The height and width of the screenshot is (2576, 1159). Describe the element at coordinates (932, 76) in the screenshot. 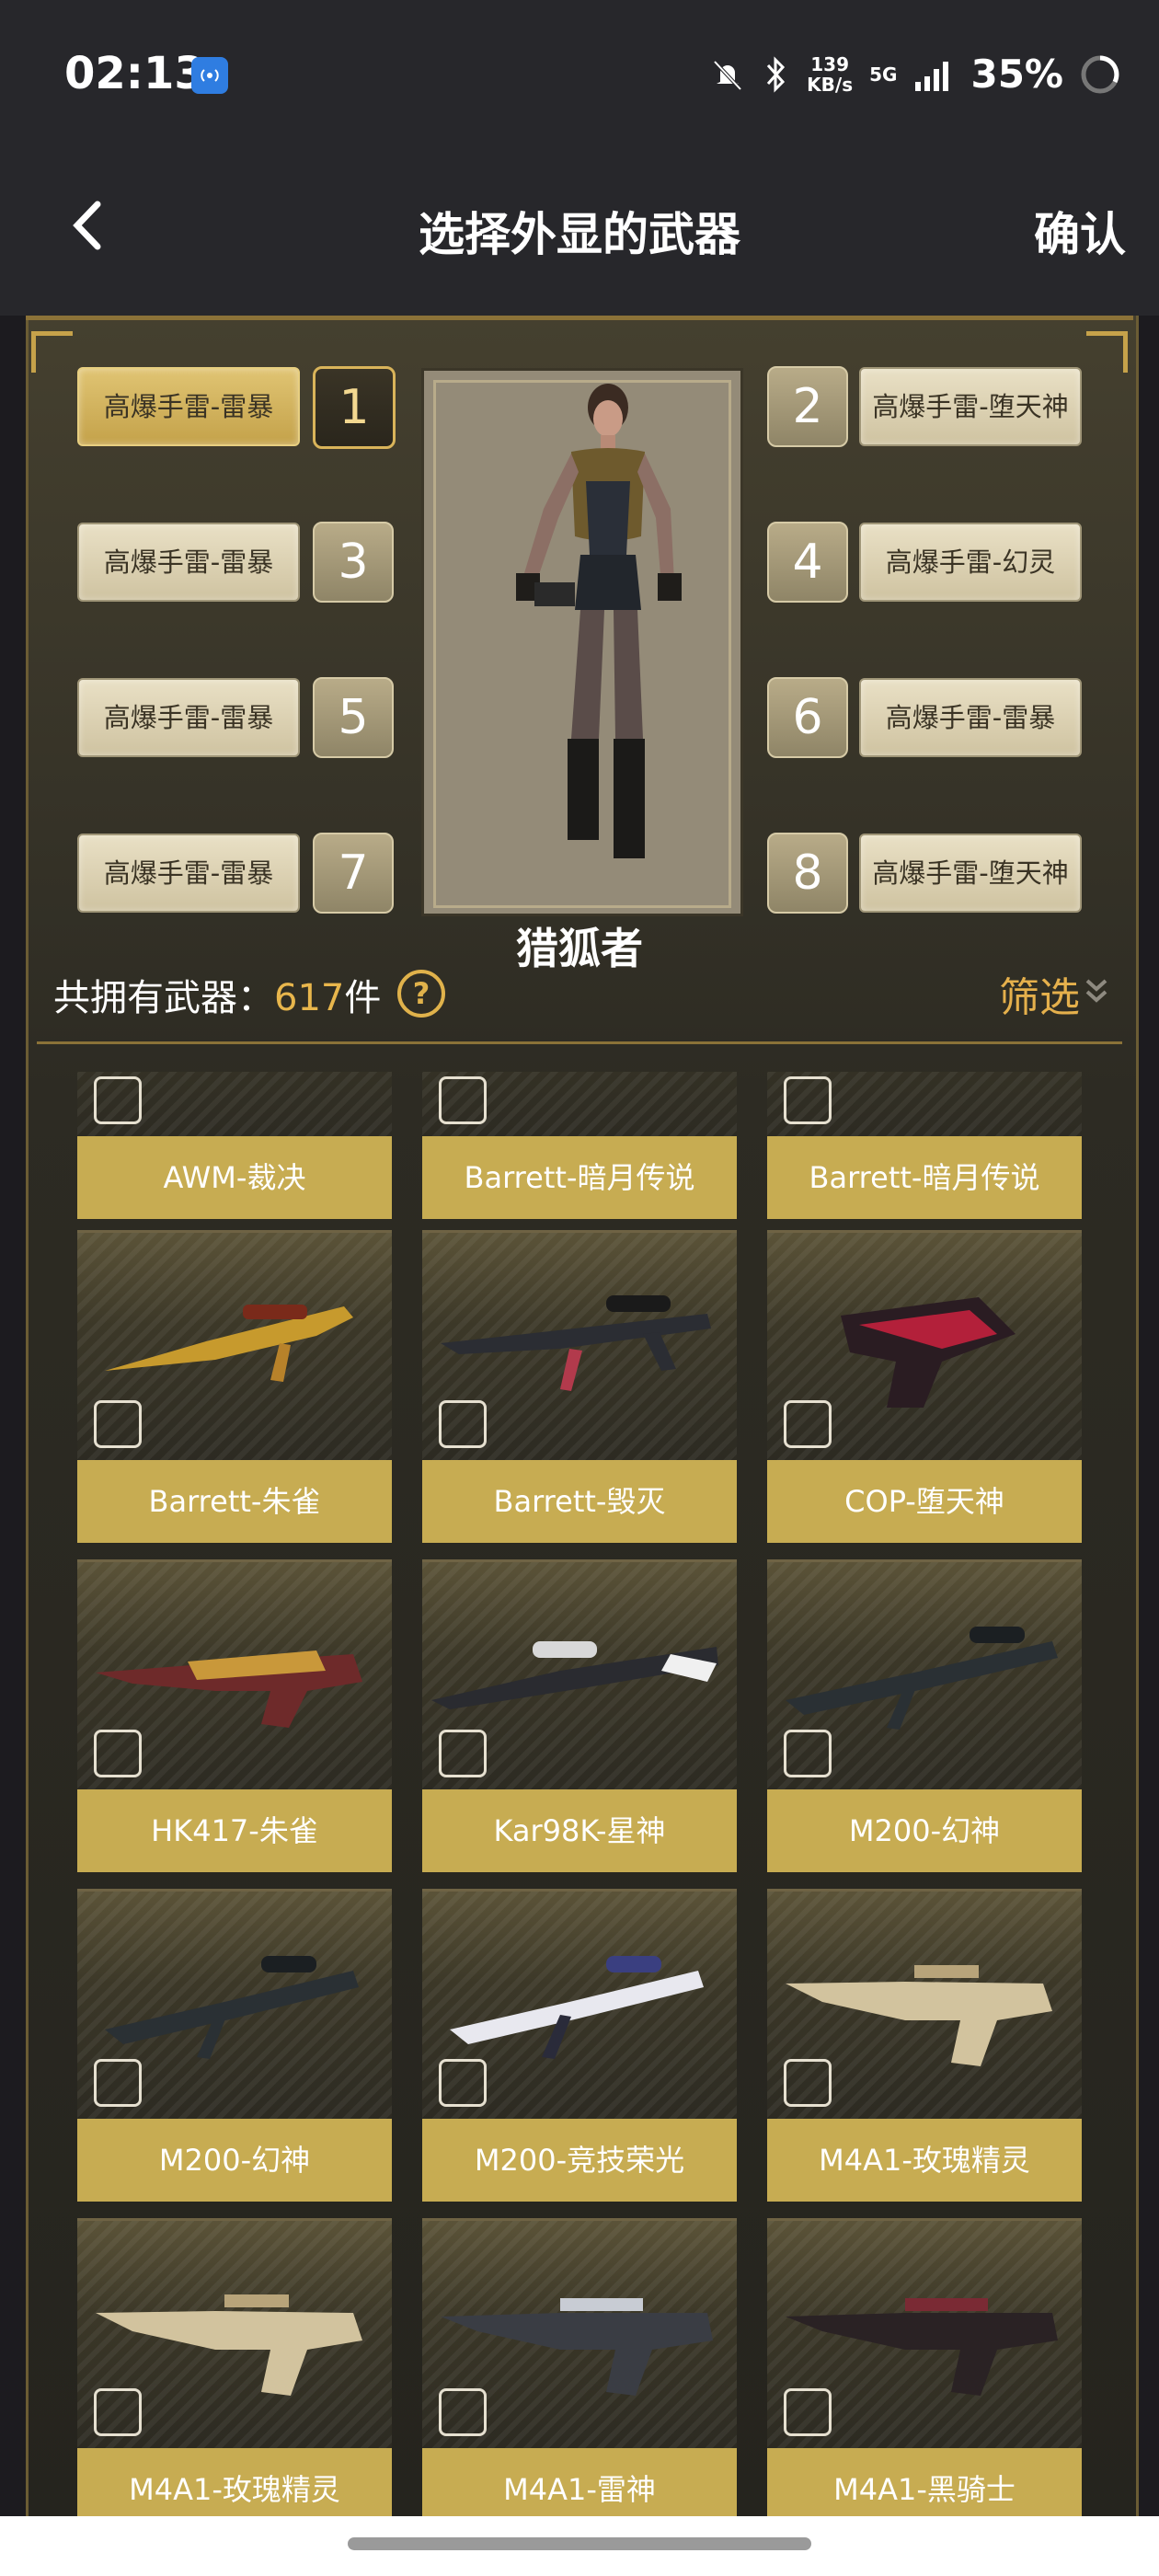

I see `signal-icon` at that location.